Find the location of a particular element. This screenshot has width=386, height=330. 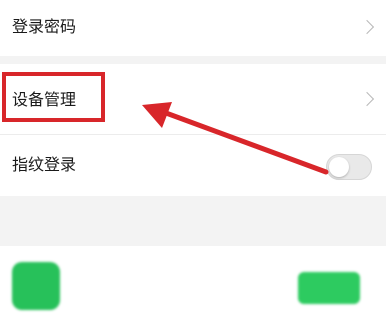

setting-label-fingerprint-login: 指纹登录 is located at coordinates (44, 164).